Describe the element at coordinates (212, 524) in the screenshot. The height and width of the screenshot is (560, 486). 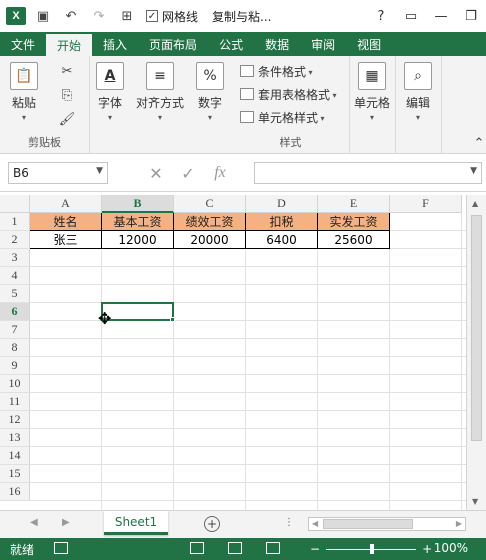
I see `add-sheet-button: +` at that location.